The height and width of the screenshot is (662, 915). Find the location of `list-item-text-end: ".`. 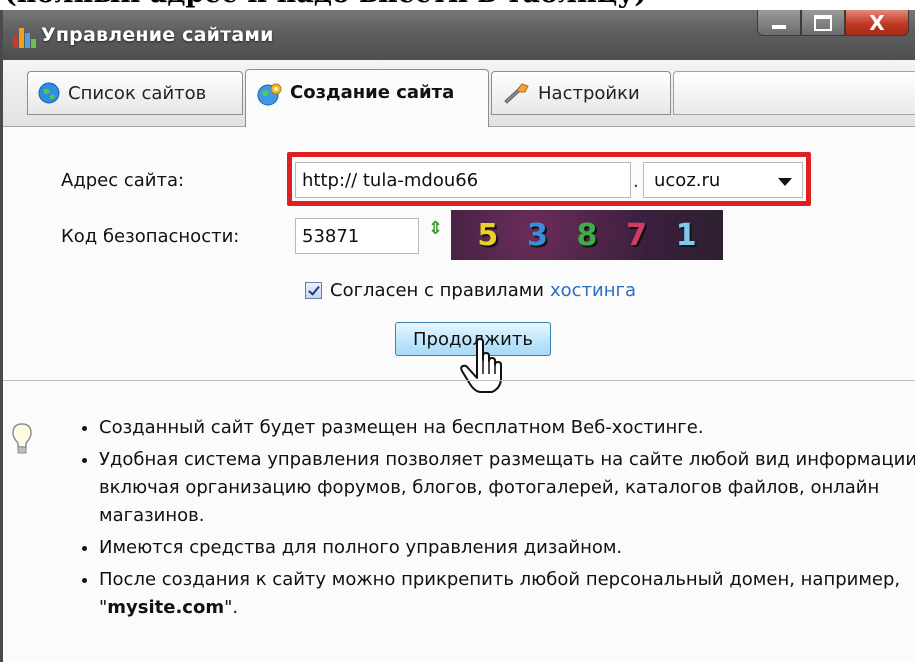

list-item-text-end: ". is located at coordinates (231, 607).